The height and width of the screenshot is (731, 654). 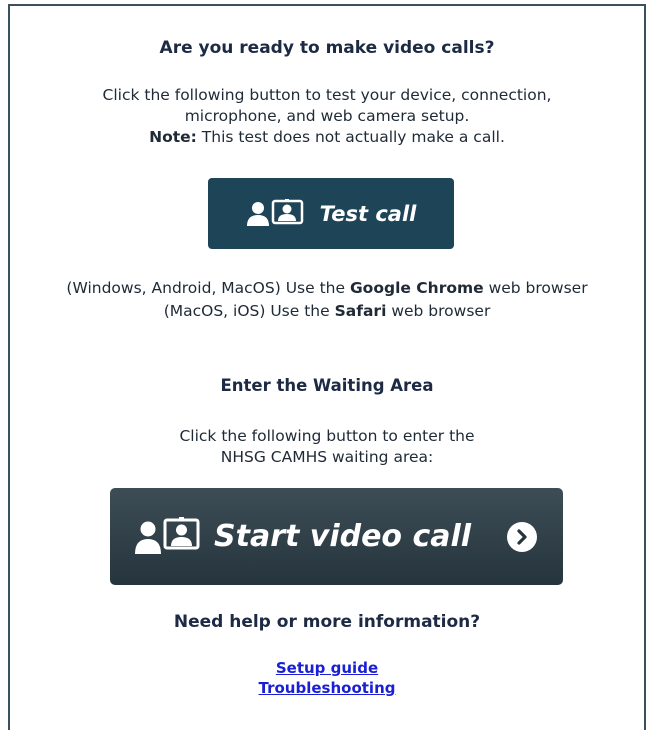 What do you see at coordinates (350, 137) in the screenshot?
I see `note-text: This test does not actually make a call.` at bounding box center [350, 137].